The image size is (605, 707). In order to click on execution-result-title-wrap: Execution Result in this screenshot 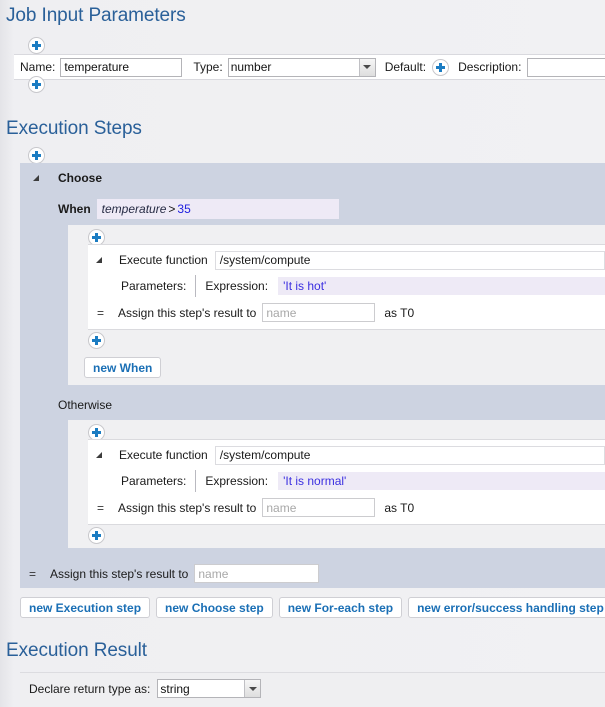, I will do `click(73, 650)`.